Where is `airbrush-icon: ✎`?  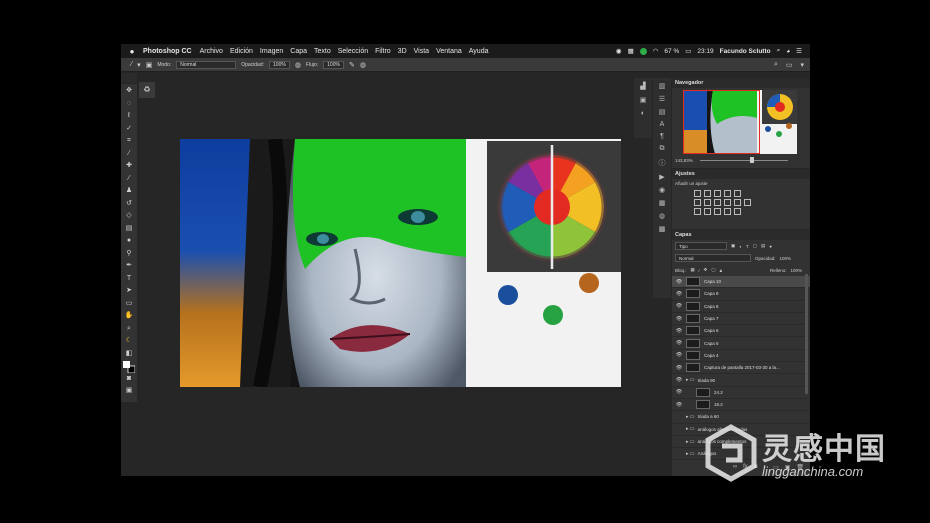 airbrush-icon: ✎ is located at coordinates (352, 65).